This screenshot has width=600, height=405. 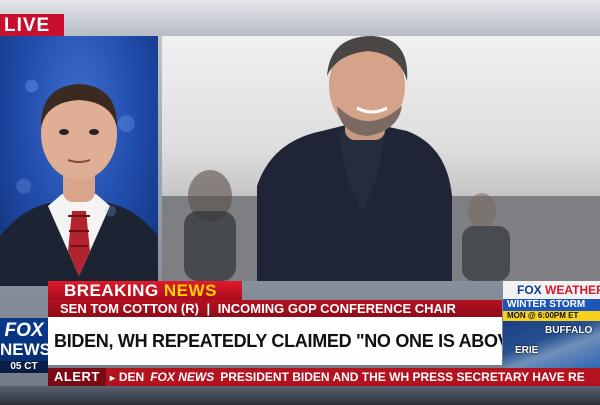 I want to click on studio-ceiling, so click(x=300, y=18).